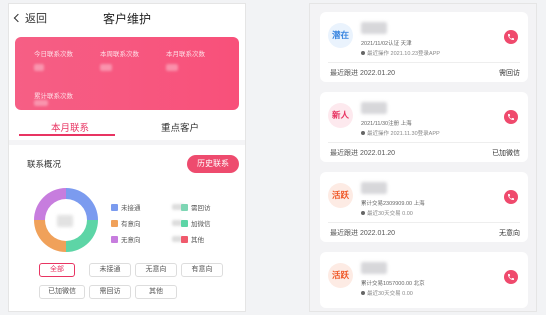  I want to click on recent-activity-text: 最近操作 2021.10.23登录APP, so click(404, 54).